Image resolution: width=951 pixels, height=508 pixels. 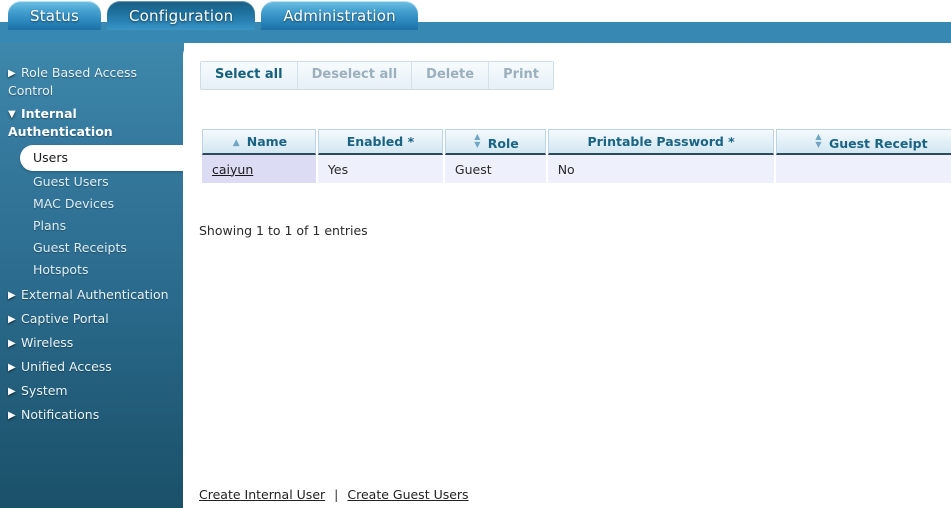 I want to click on cell-enabled: Yes, so click(x=380, y=169).